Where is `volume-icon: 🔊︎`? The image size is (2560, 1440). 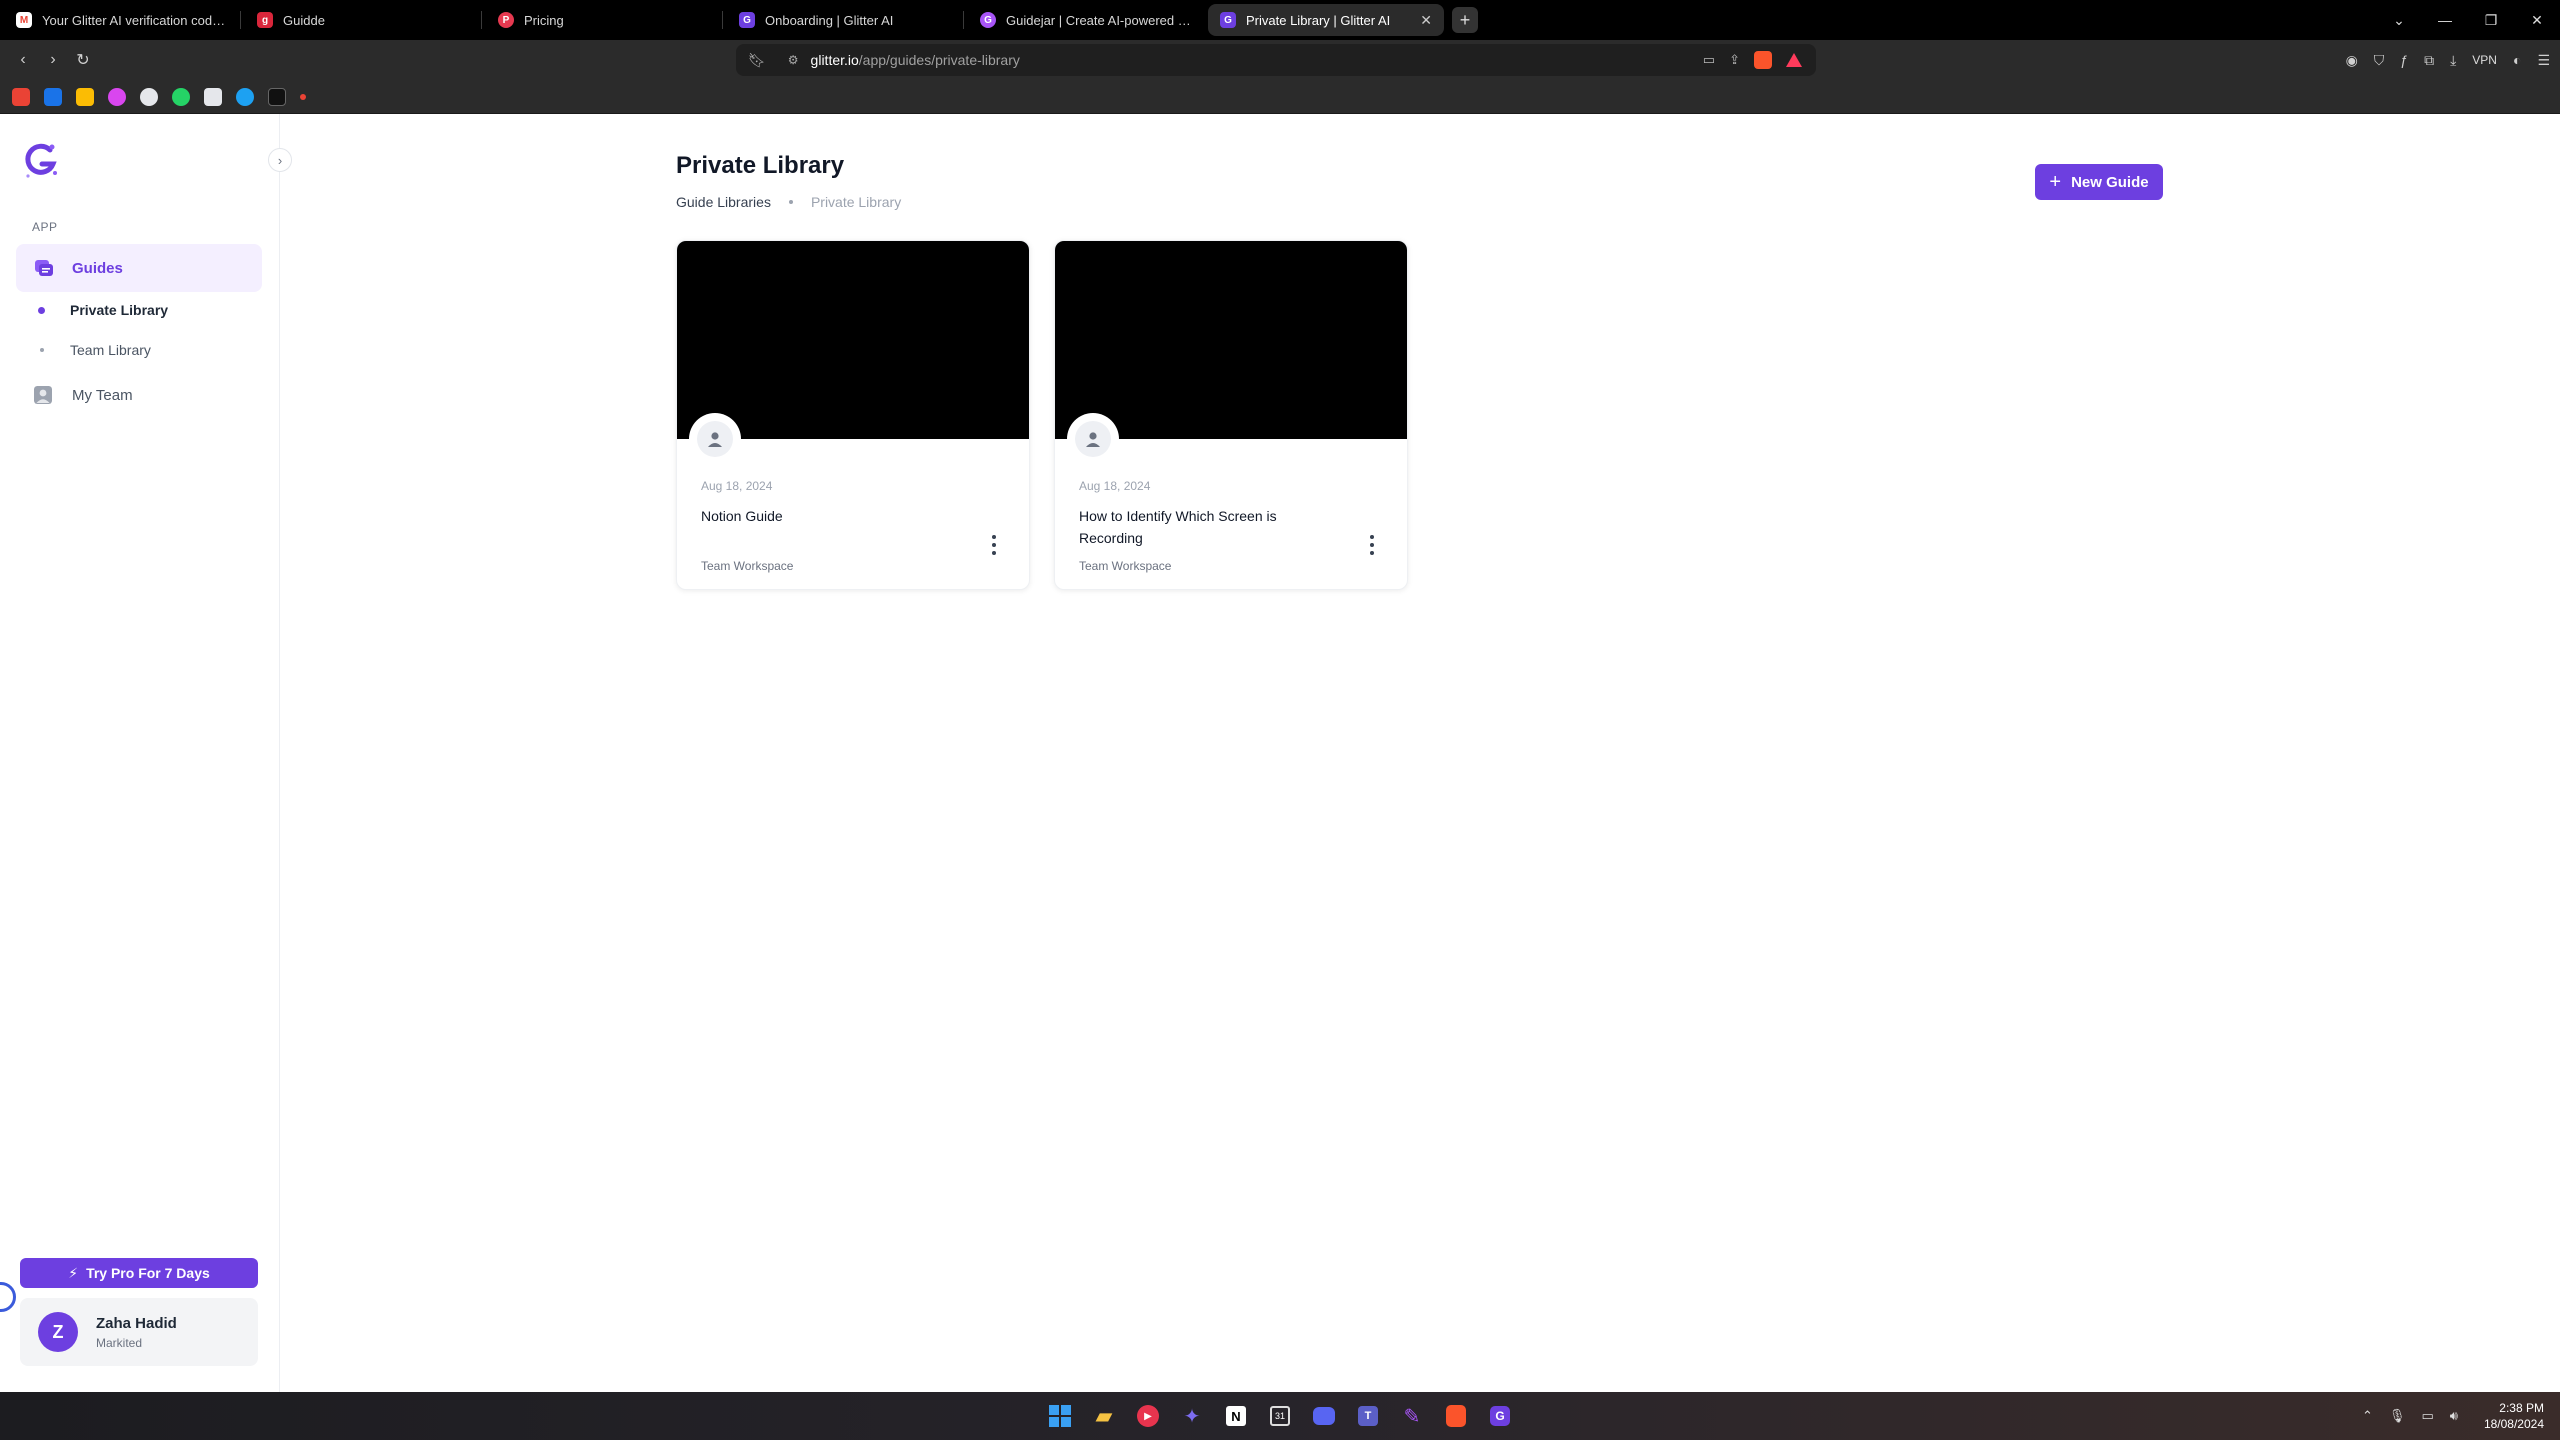
volume-icon: 🔊︎ is located at coordinates (2454, 1416).